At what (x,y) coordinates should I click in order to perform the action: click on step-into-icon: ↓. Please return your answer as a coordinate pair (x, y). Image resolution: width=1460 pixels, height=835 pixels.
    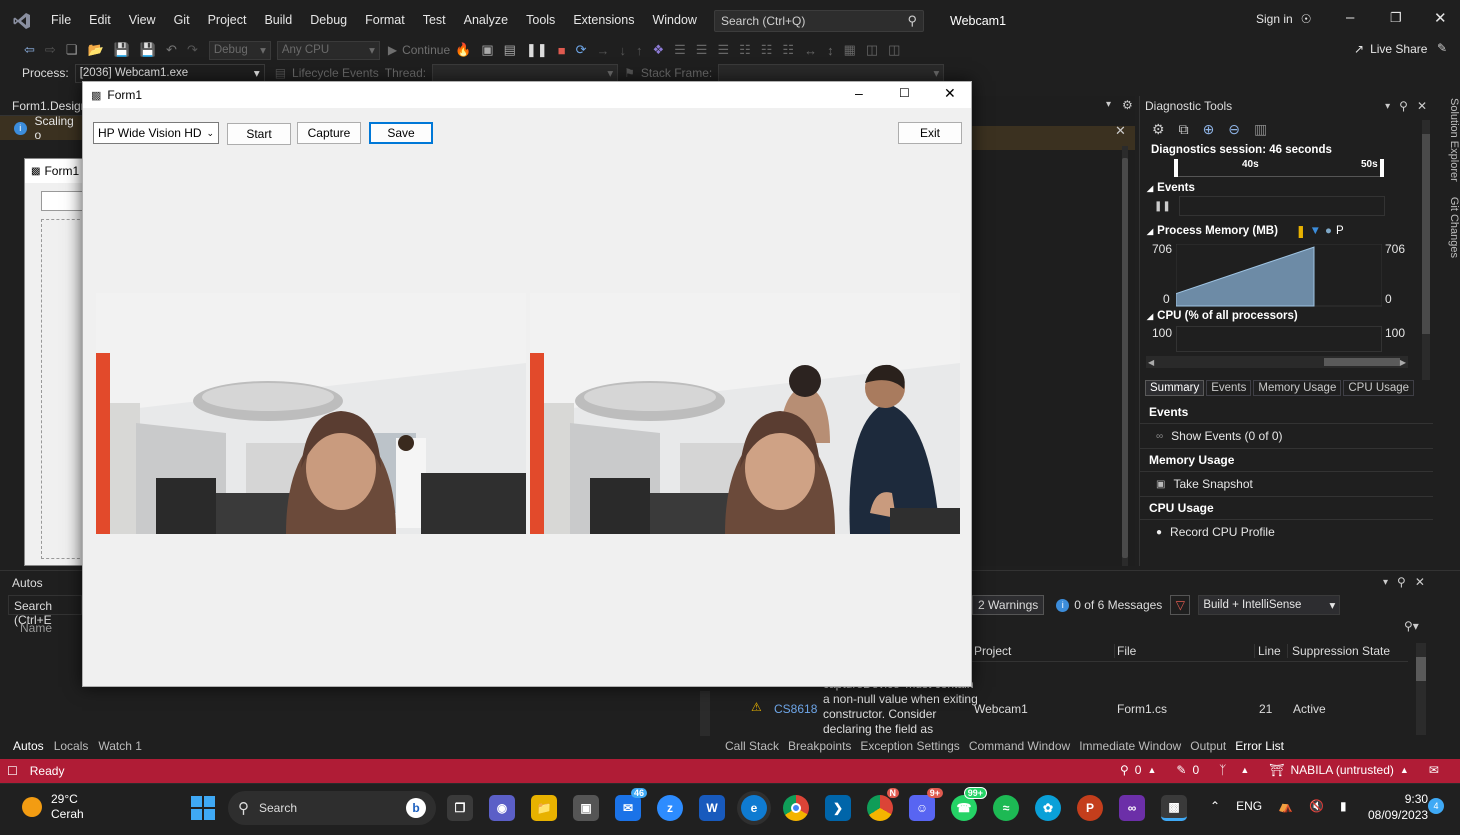
    Looking at the image, I should click on (622, 50).